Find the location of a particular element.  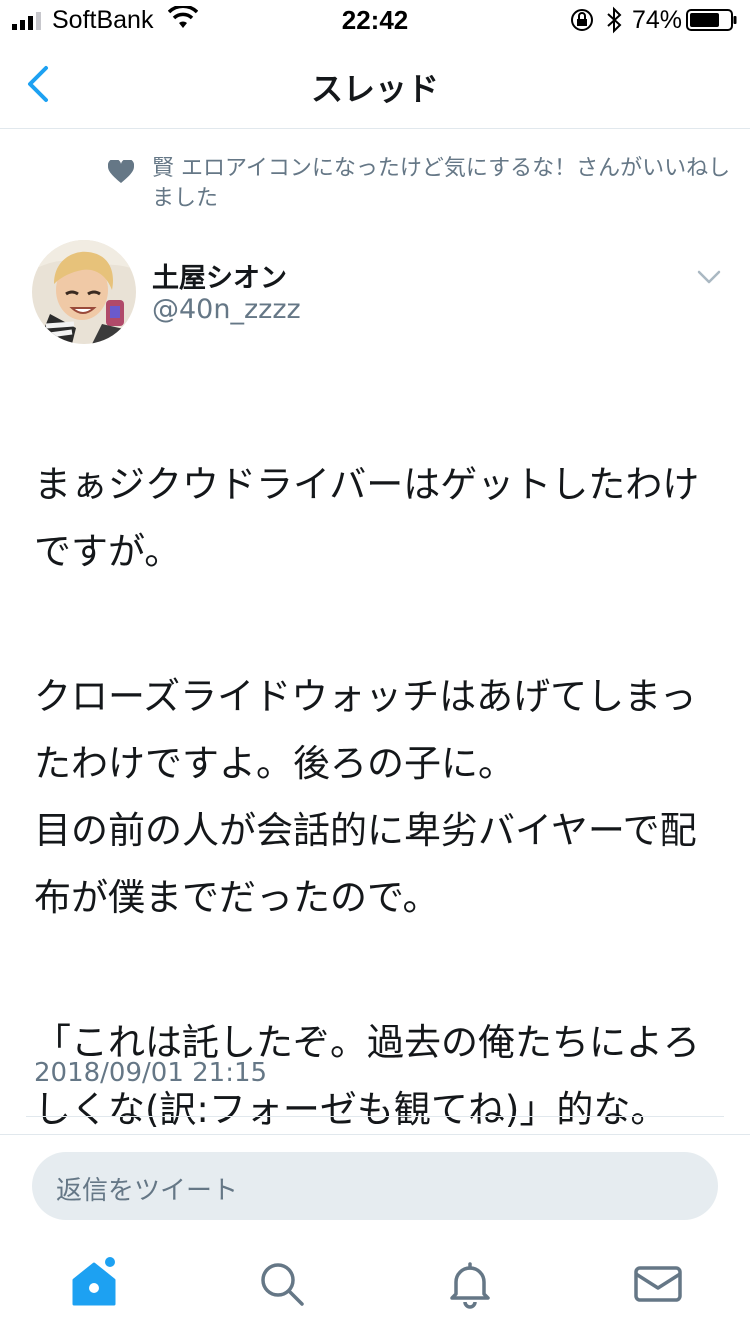

page-title: スレッド is located at coordinates (374, 89).